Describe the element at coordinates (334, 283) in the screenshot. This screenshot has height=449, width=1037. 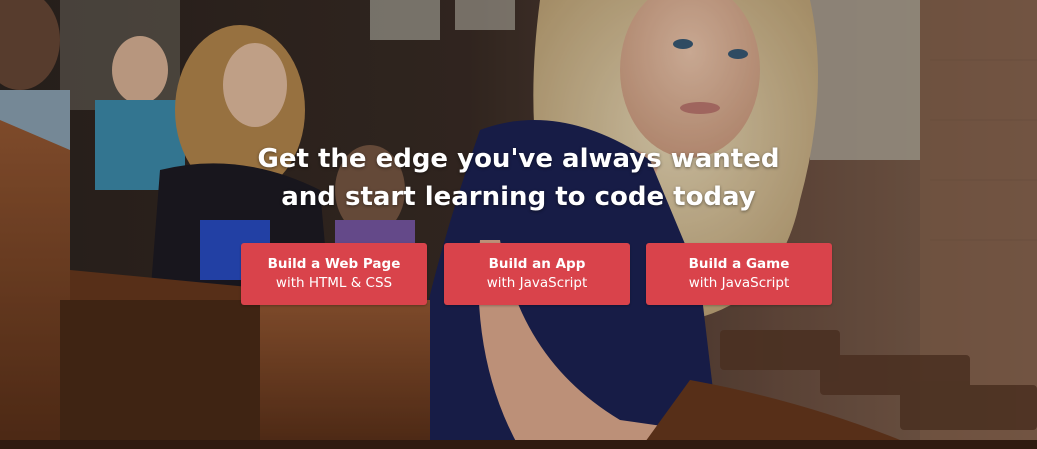
I see `button-subtitle: with HTML & CSS` at that location.